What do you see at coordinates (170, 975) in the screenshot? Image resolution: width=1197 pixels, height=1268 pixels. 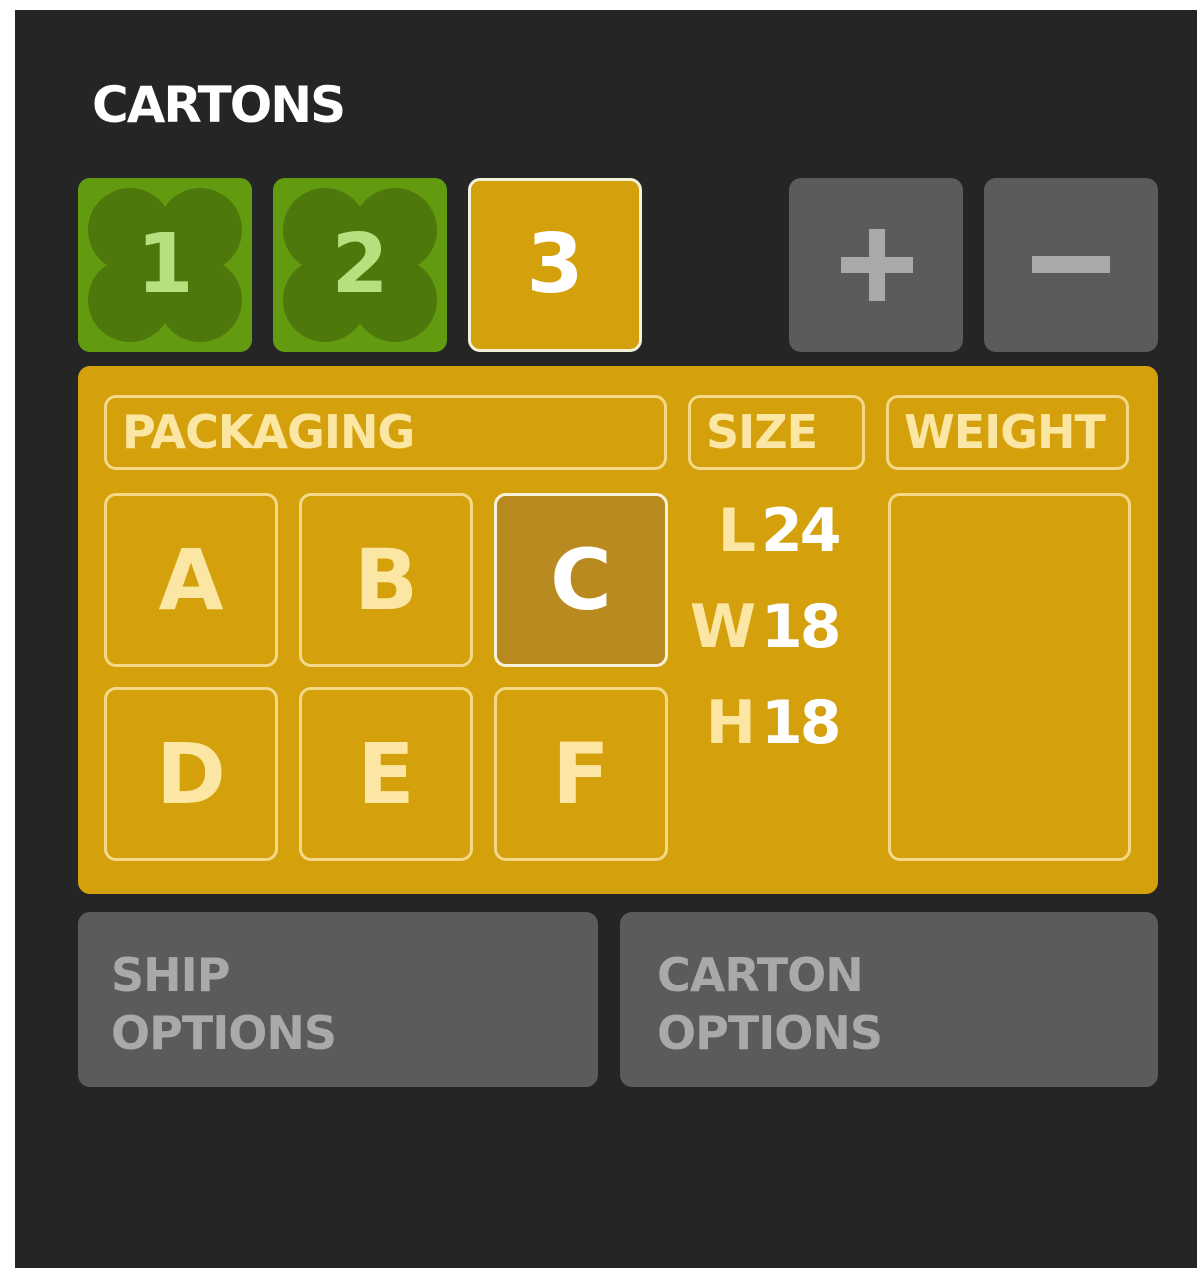 I see `ship-options-line1: SHIP` at bounding box center [170, 975].